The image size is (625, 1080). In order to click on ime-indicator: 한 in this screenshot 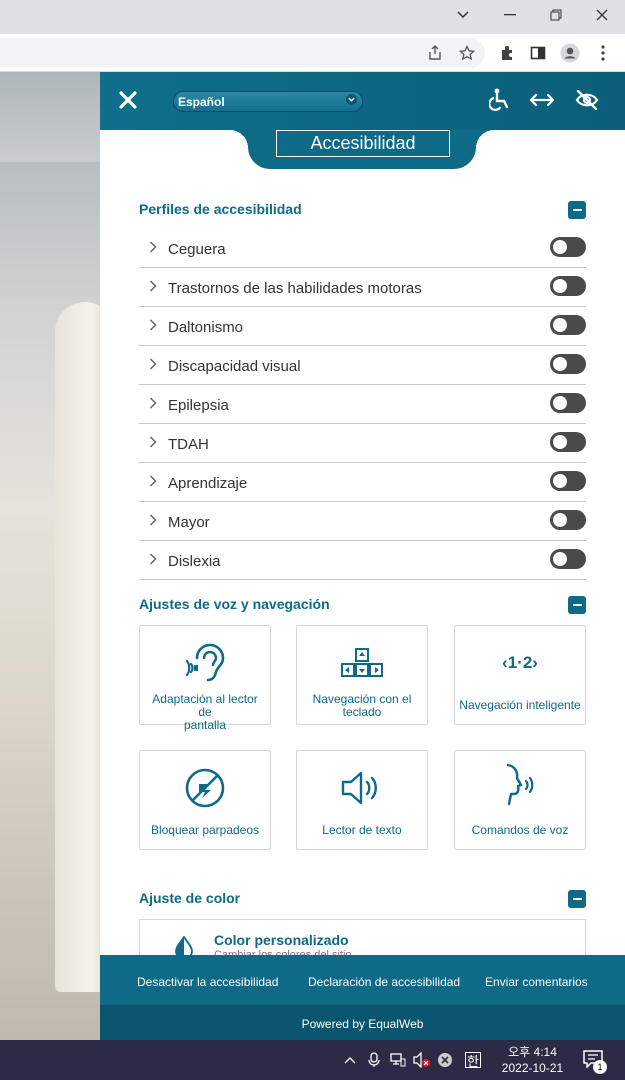, I will do `click(473, 1060)`.